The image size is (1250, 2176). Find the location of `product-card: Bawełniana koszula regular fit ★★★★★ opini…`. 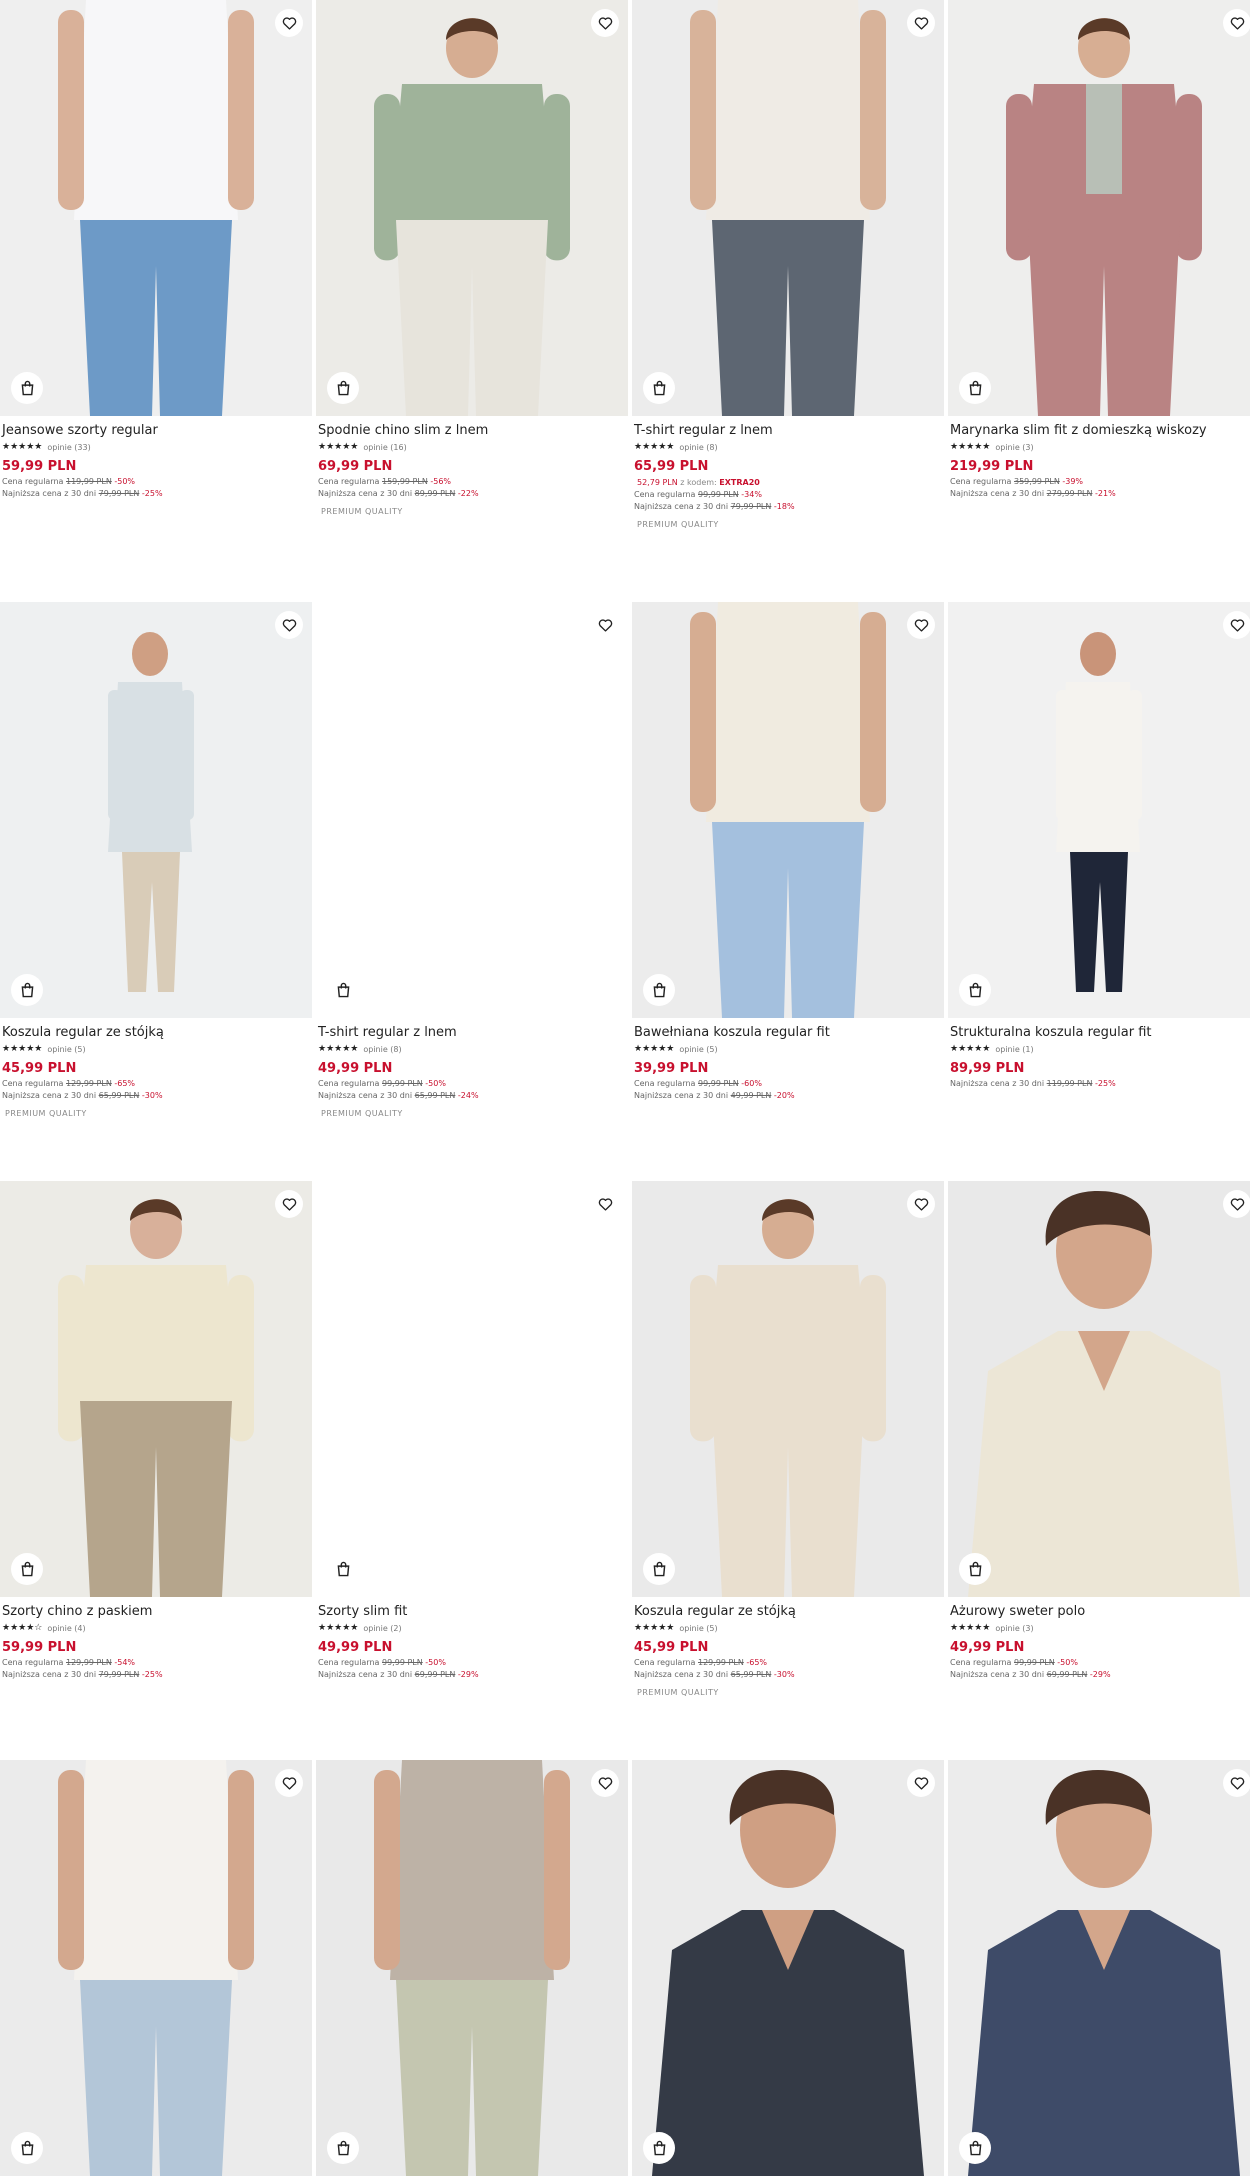

product-card: Bawełniana koszula regular fit ★★★★★ opini… is located at coordinates (788, 851).